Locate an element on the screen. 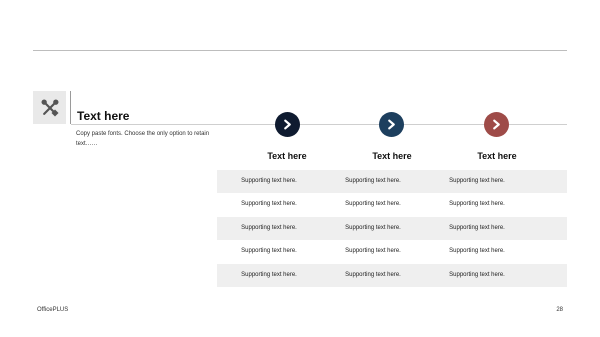 The height and width of the screenshot is (337, 600). tools-icon-box is located at coordinates (49, 107).